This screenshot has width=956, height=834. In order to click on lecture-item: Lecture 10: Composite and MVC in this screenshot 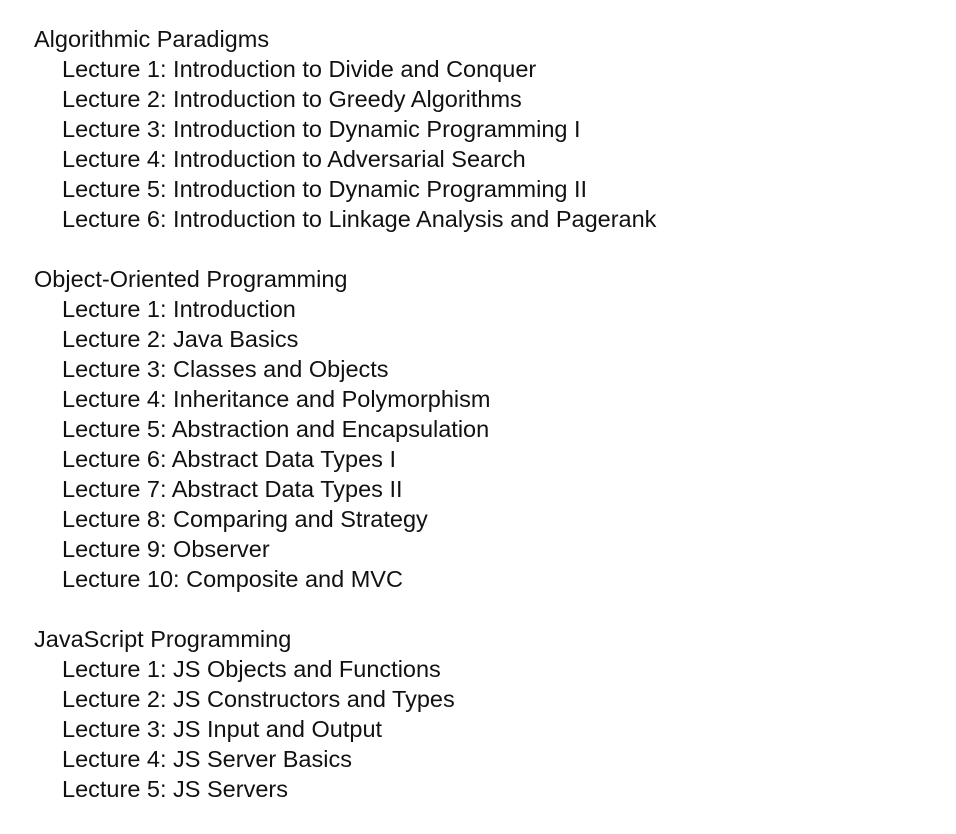, I will do `click(359, 579)`.